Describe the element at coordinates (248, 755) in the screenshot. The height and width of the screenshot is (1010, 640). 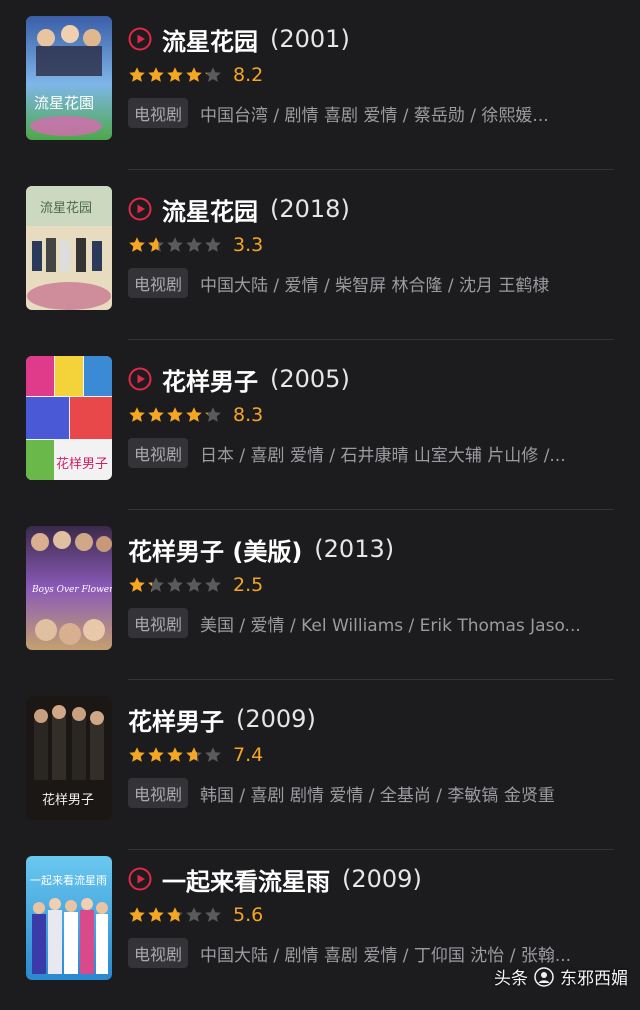
I see `rating-score: 7.4` at that location.